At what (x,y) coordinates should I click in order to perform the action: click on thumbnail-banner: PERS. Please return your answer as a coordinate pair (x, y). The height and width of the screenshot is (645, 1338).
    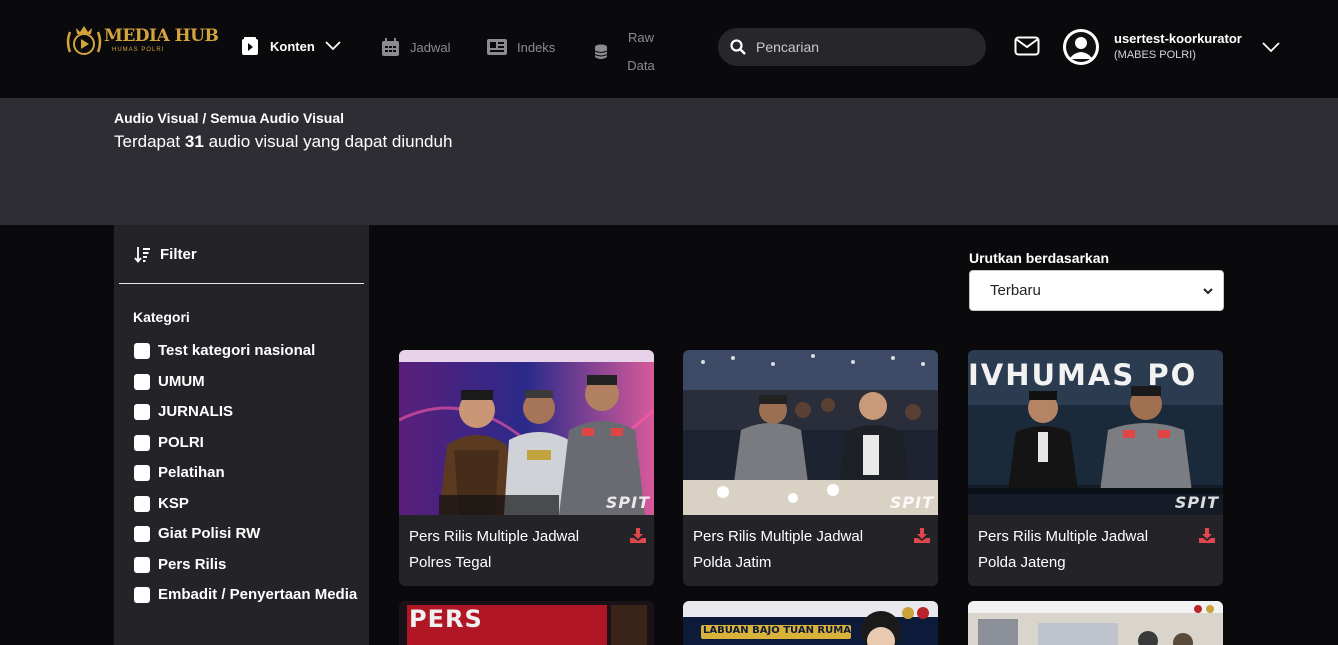
    Looking at the image, I should click on (446, 619).